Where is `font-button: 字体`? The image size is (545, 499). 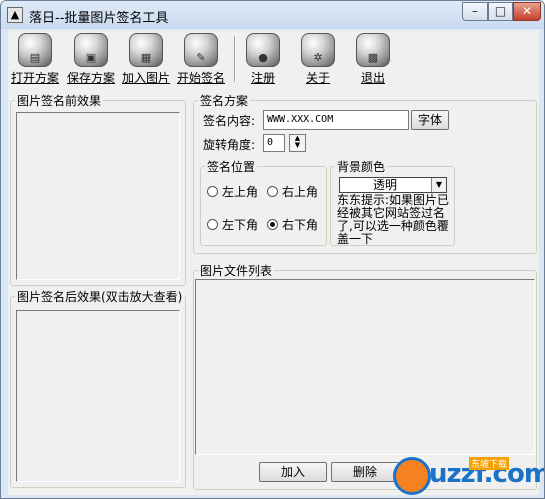 font-button: 字体 is located at coordinates (430, 120).